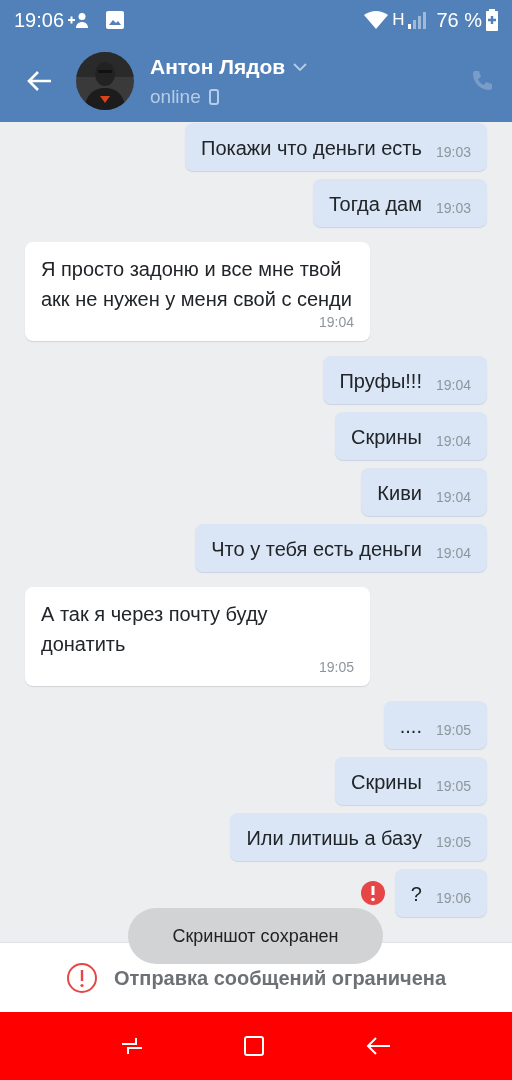  I want to click on message-text: Или литишь а базу, so click(334, 838).